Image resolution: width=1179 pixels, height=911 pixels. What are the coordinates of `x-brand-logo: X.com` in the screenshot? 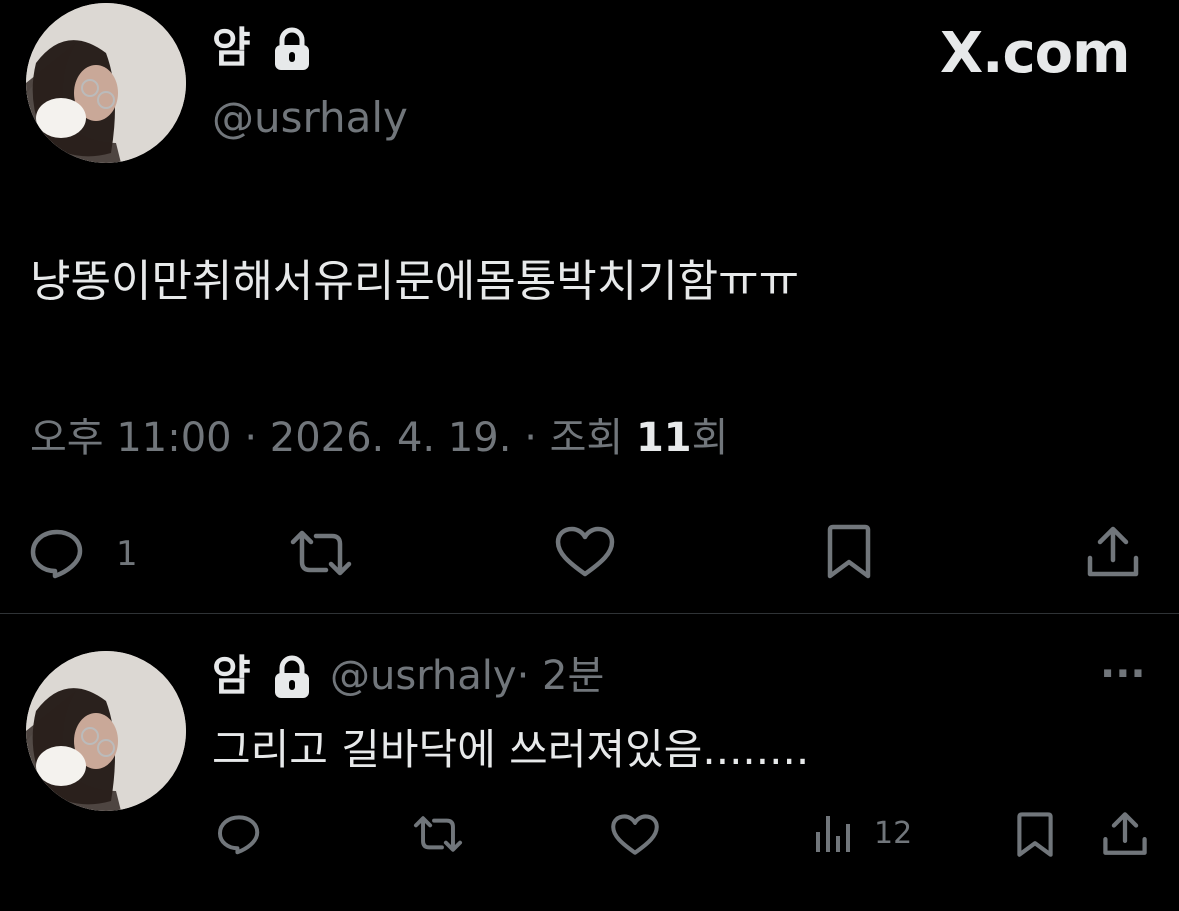 It's located at (1035, 53).